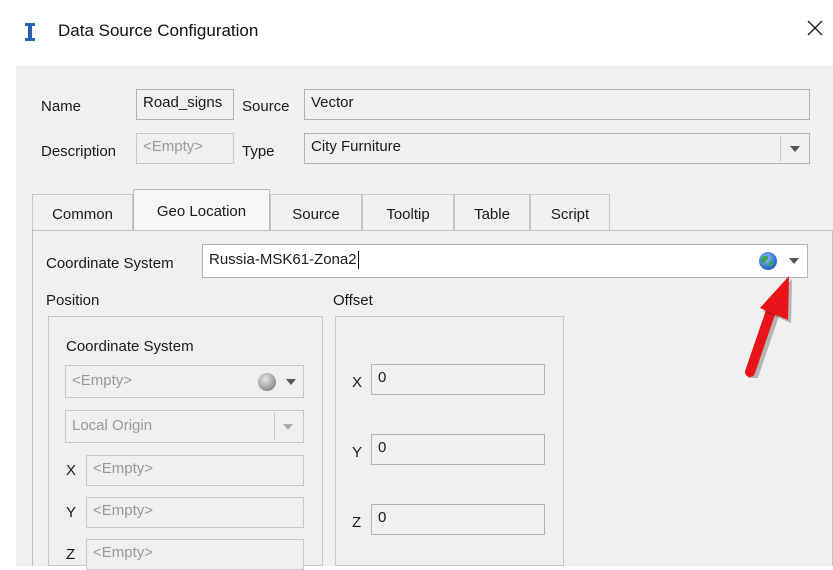  What do you see at coordinates (71, 554) in the screenshot?
I see `position-z-label: Z` at bounding box center [71, 554].